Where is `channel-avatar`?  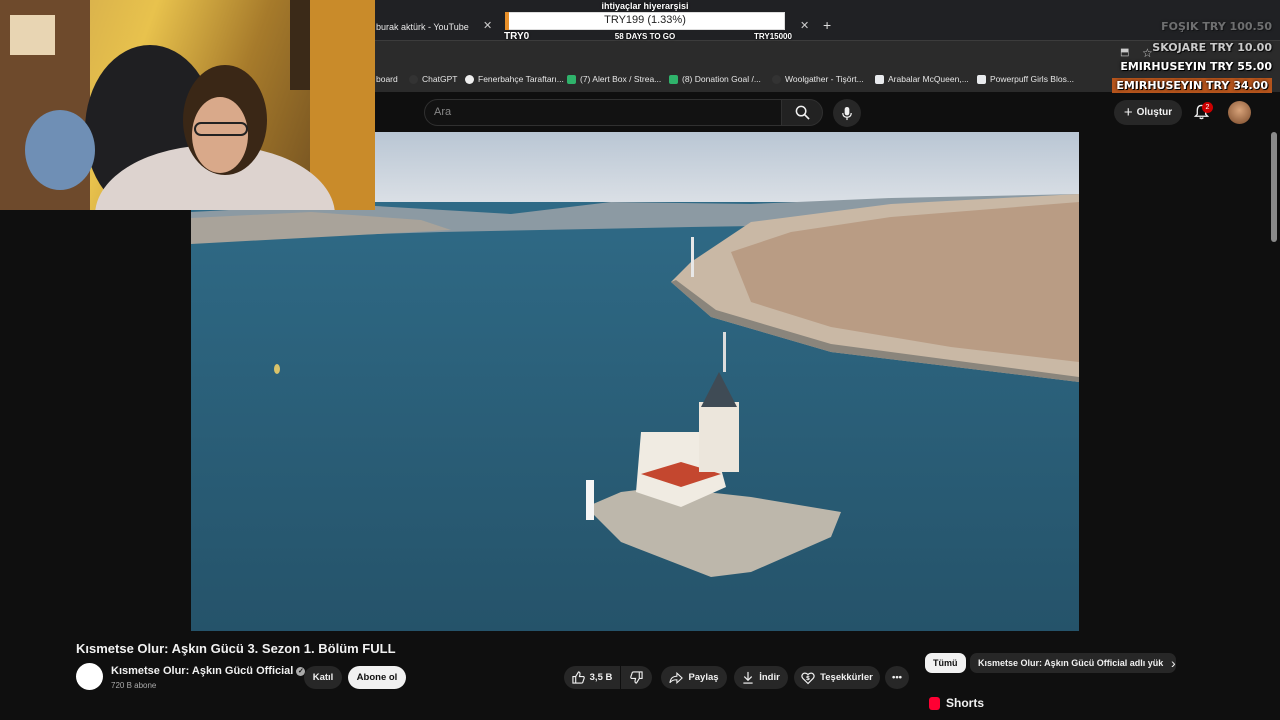 channel-avatar is located at coordinates (89, 676).